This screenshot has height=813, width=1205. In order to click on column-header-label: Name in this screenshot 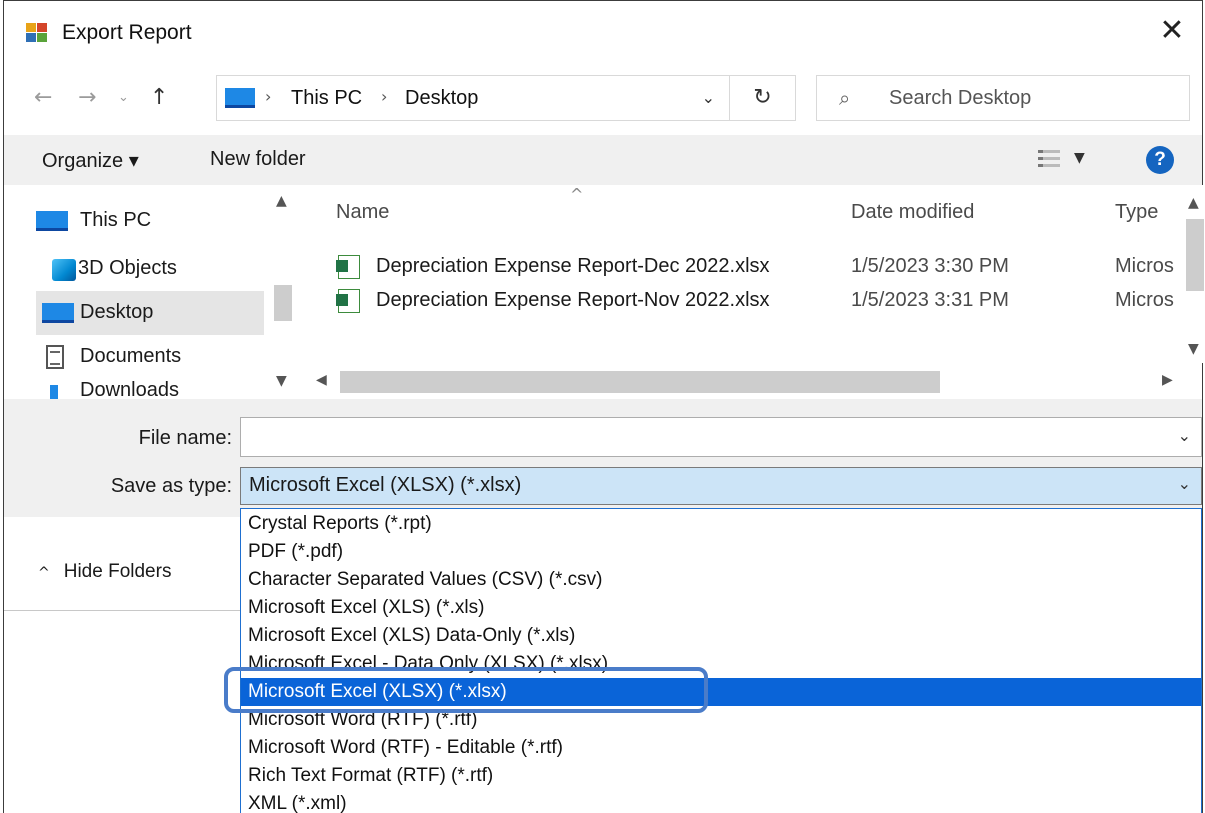, I will do `click(363, 212)`.